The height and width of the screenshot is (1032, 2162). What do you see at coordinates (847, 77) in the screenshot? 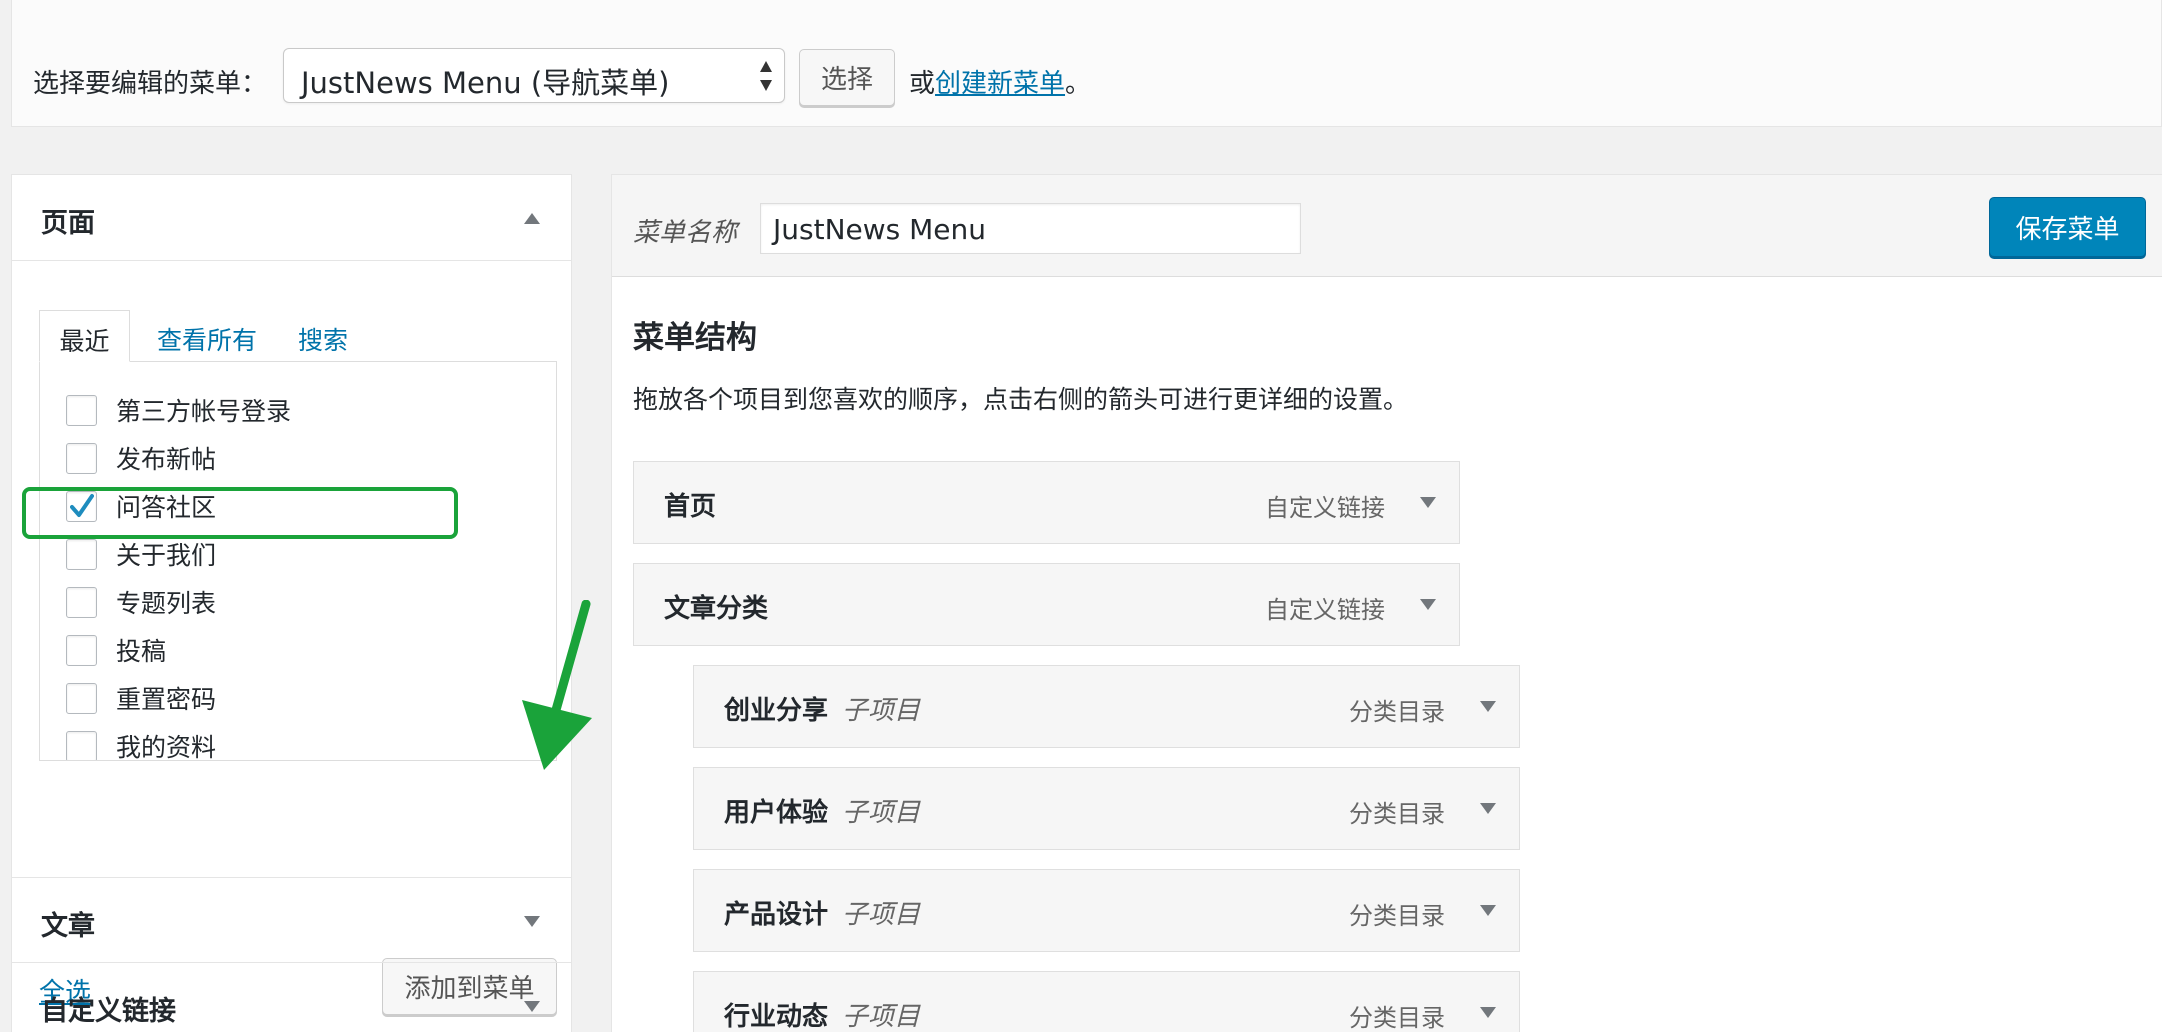
I see `select-menu-button: 选择` at bounding box center [847, 77].